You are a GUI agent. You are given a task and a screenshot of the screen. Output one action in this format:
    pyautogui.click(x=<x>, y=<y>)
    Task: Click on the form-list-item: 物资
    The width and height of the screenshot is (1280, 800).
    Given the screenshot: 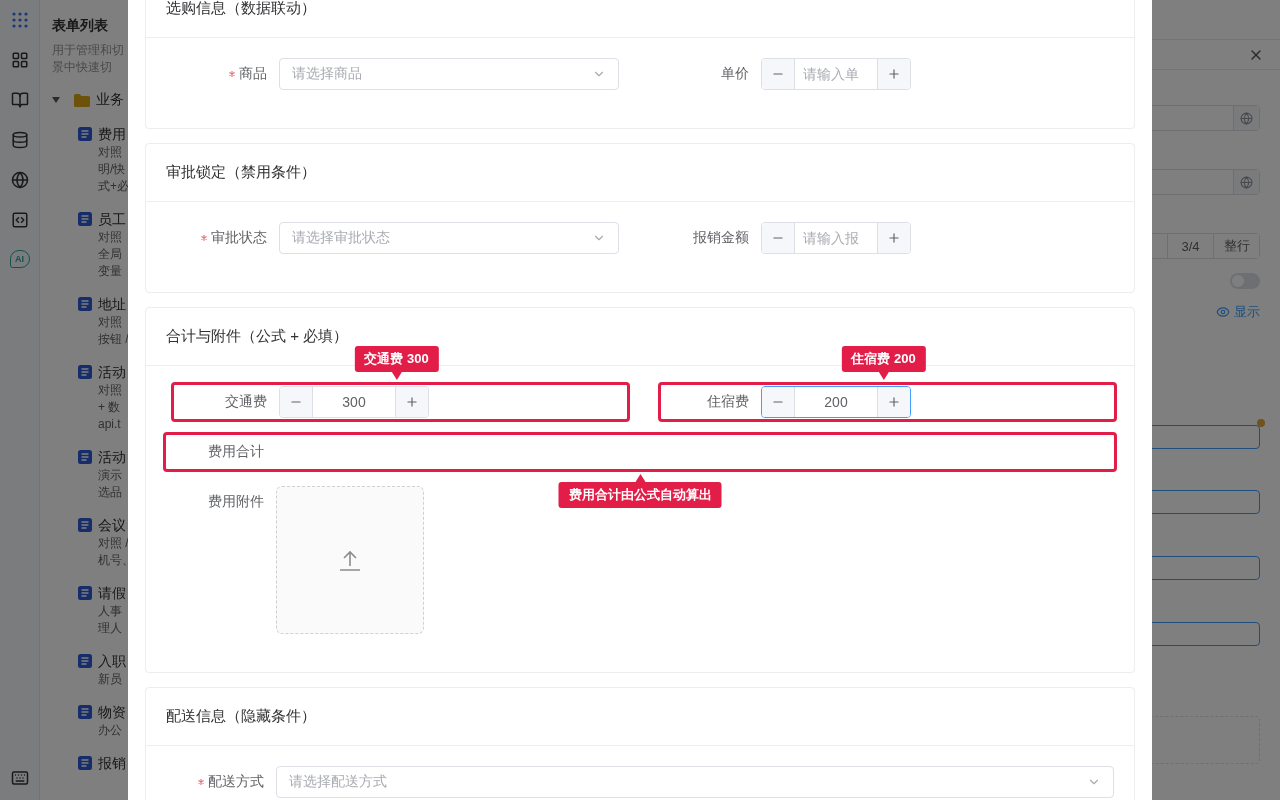 What is the action you would take?
    pyautogui.click(x=112, y=712)
    